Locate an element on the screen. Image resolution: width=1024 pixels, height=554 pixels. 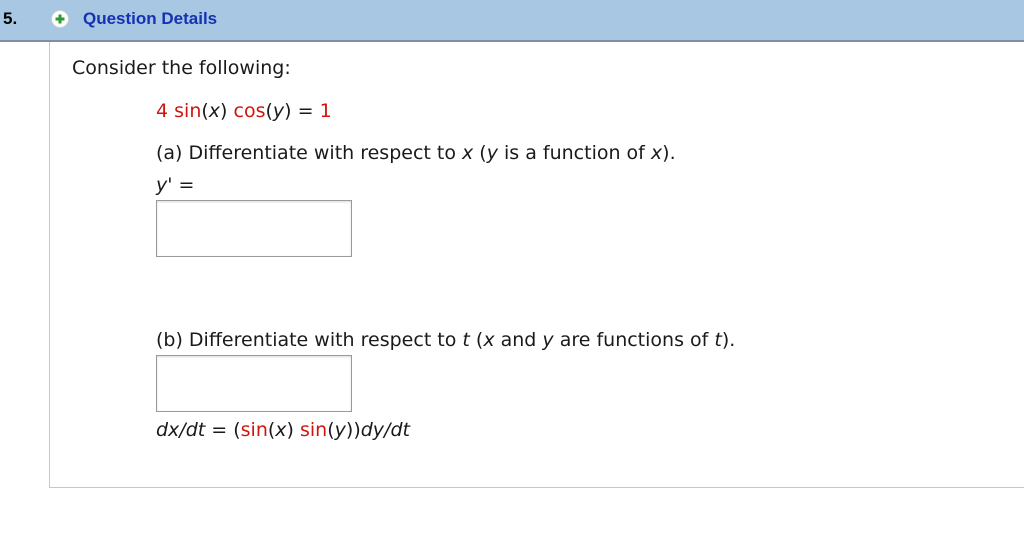
part-a-text: (a) Differentiate with respect to is located at coordinates (309, 153).